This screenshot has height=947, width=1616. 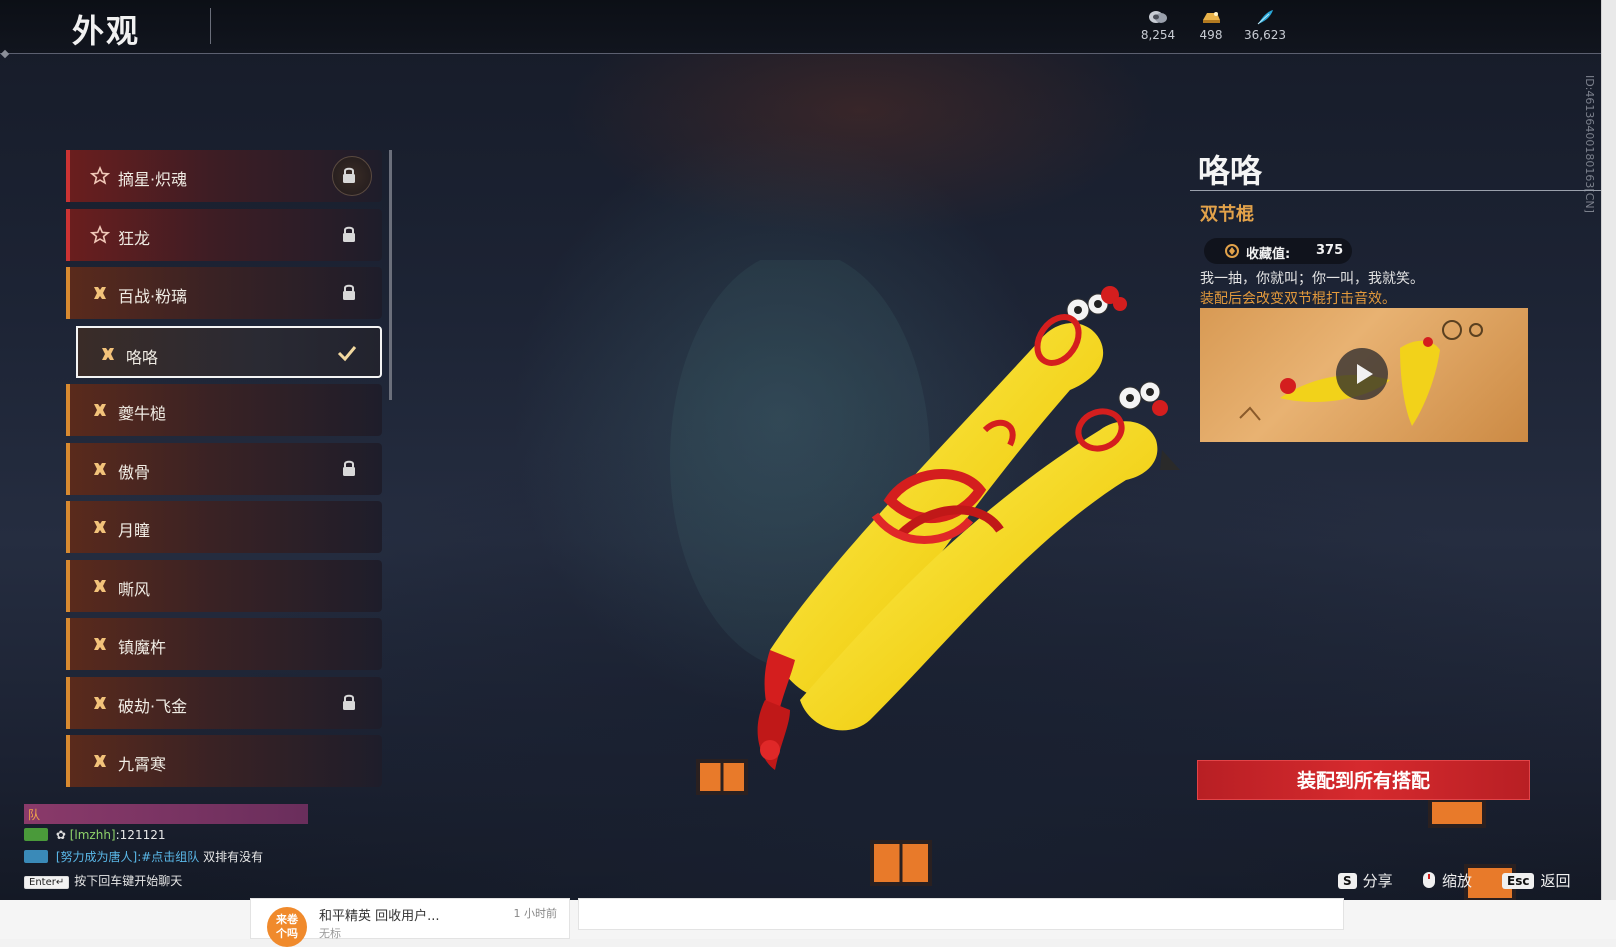 I want to click on page-title: 外观, so click(x=106, y=31).